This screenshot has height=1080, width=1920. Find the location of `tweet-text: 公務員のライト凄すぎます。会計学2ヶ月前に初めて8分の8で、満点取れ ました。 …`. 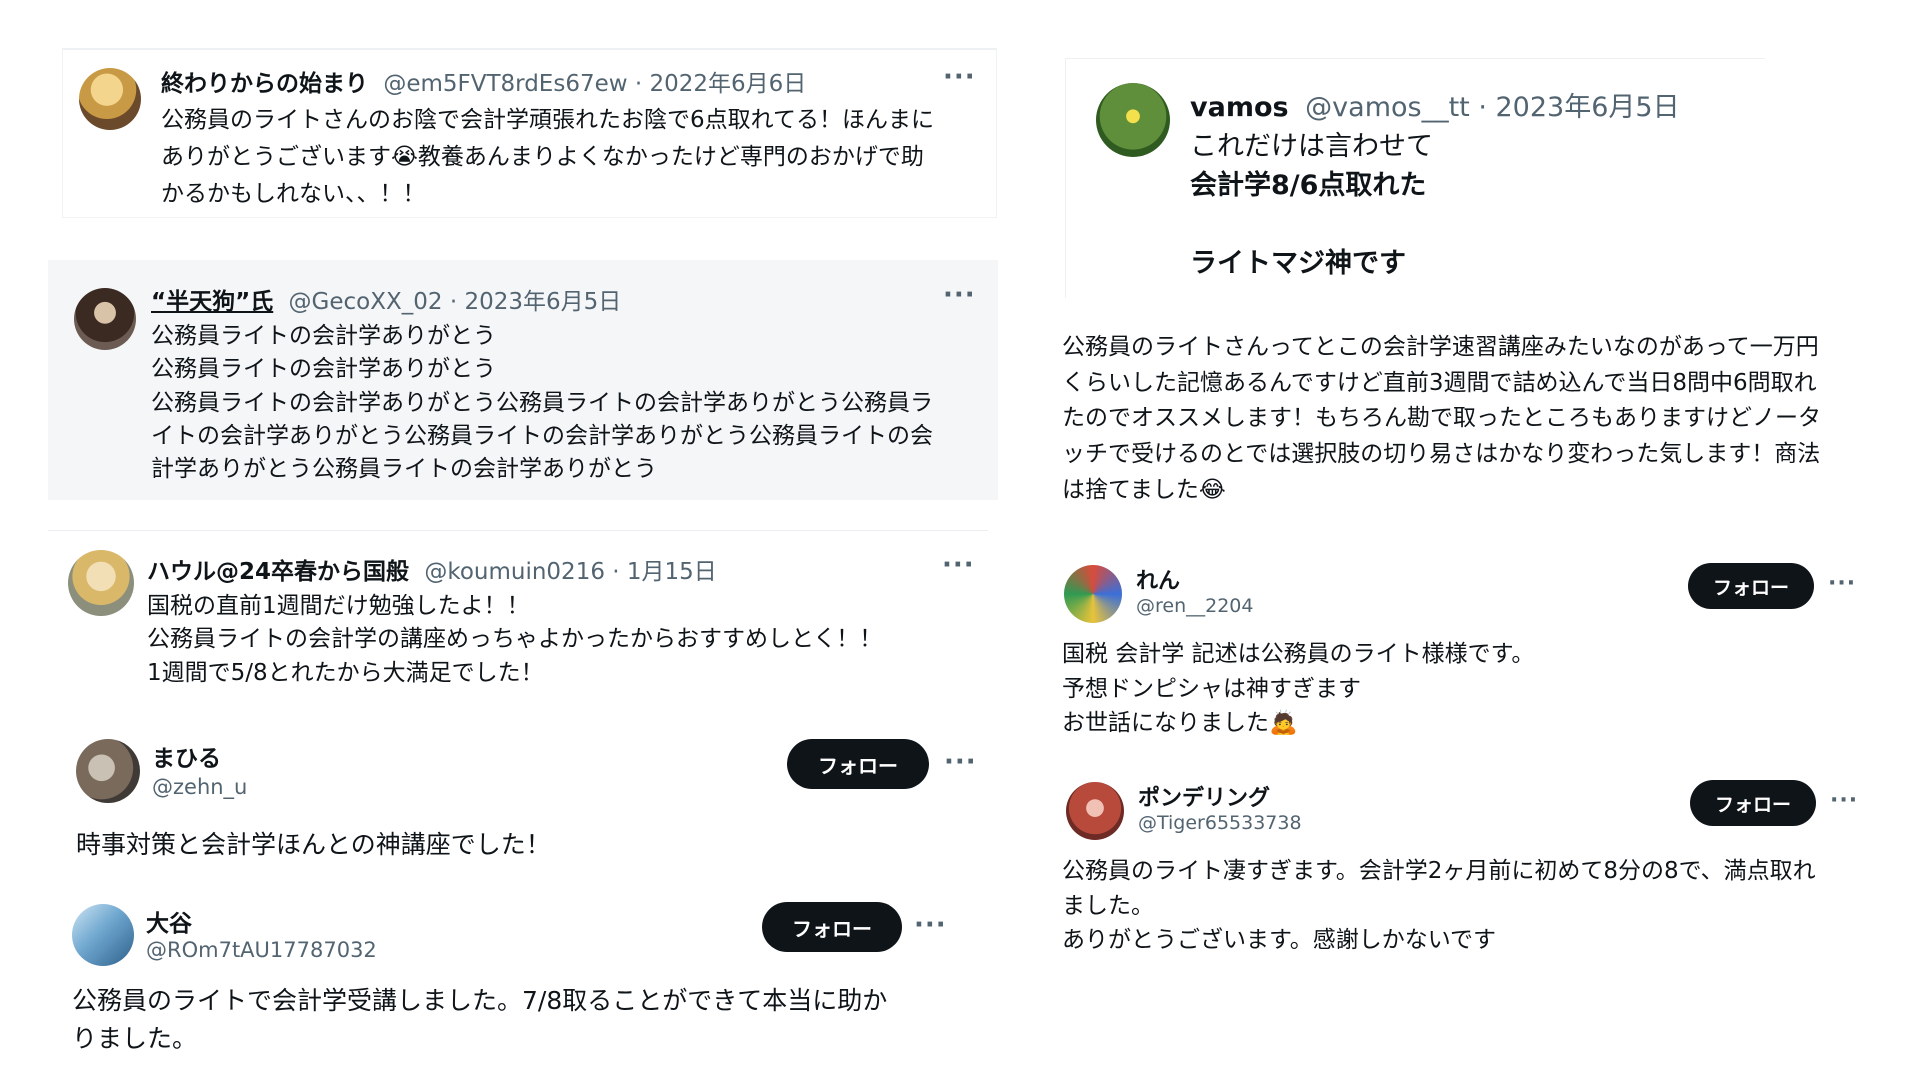

tweet-text: 公務員のライト凄すぎます。会計学2ヶ月前に初めて8分の8で、満点取れ ました。 … is located at coordinates (1439, 906).